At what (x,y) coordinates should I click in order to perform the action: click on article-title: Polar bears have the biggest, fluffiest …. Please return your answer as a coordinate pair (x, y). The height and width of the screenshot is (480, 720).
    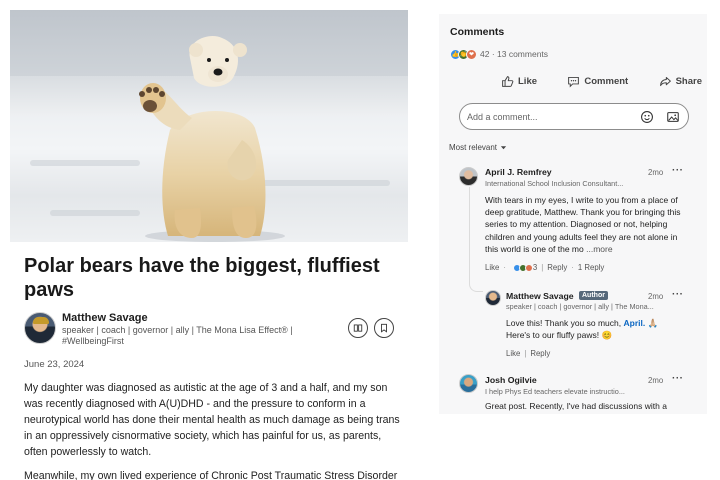
    Looking at the image, I should click on (202, 278).